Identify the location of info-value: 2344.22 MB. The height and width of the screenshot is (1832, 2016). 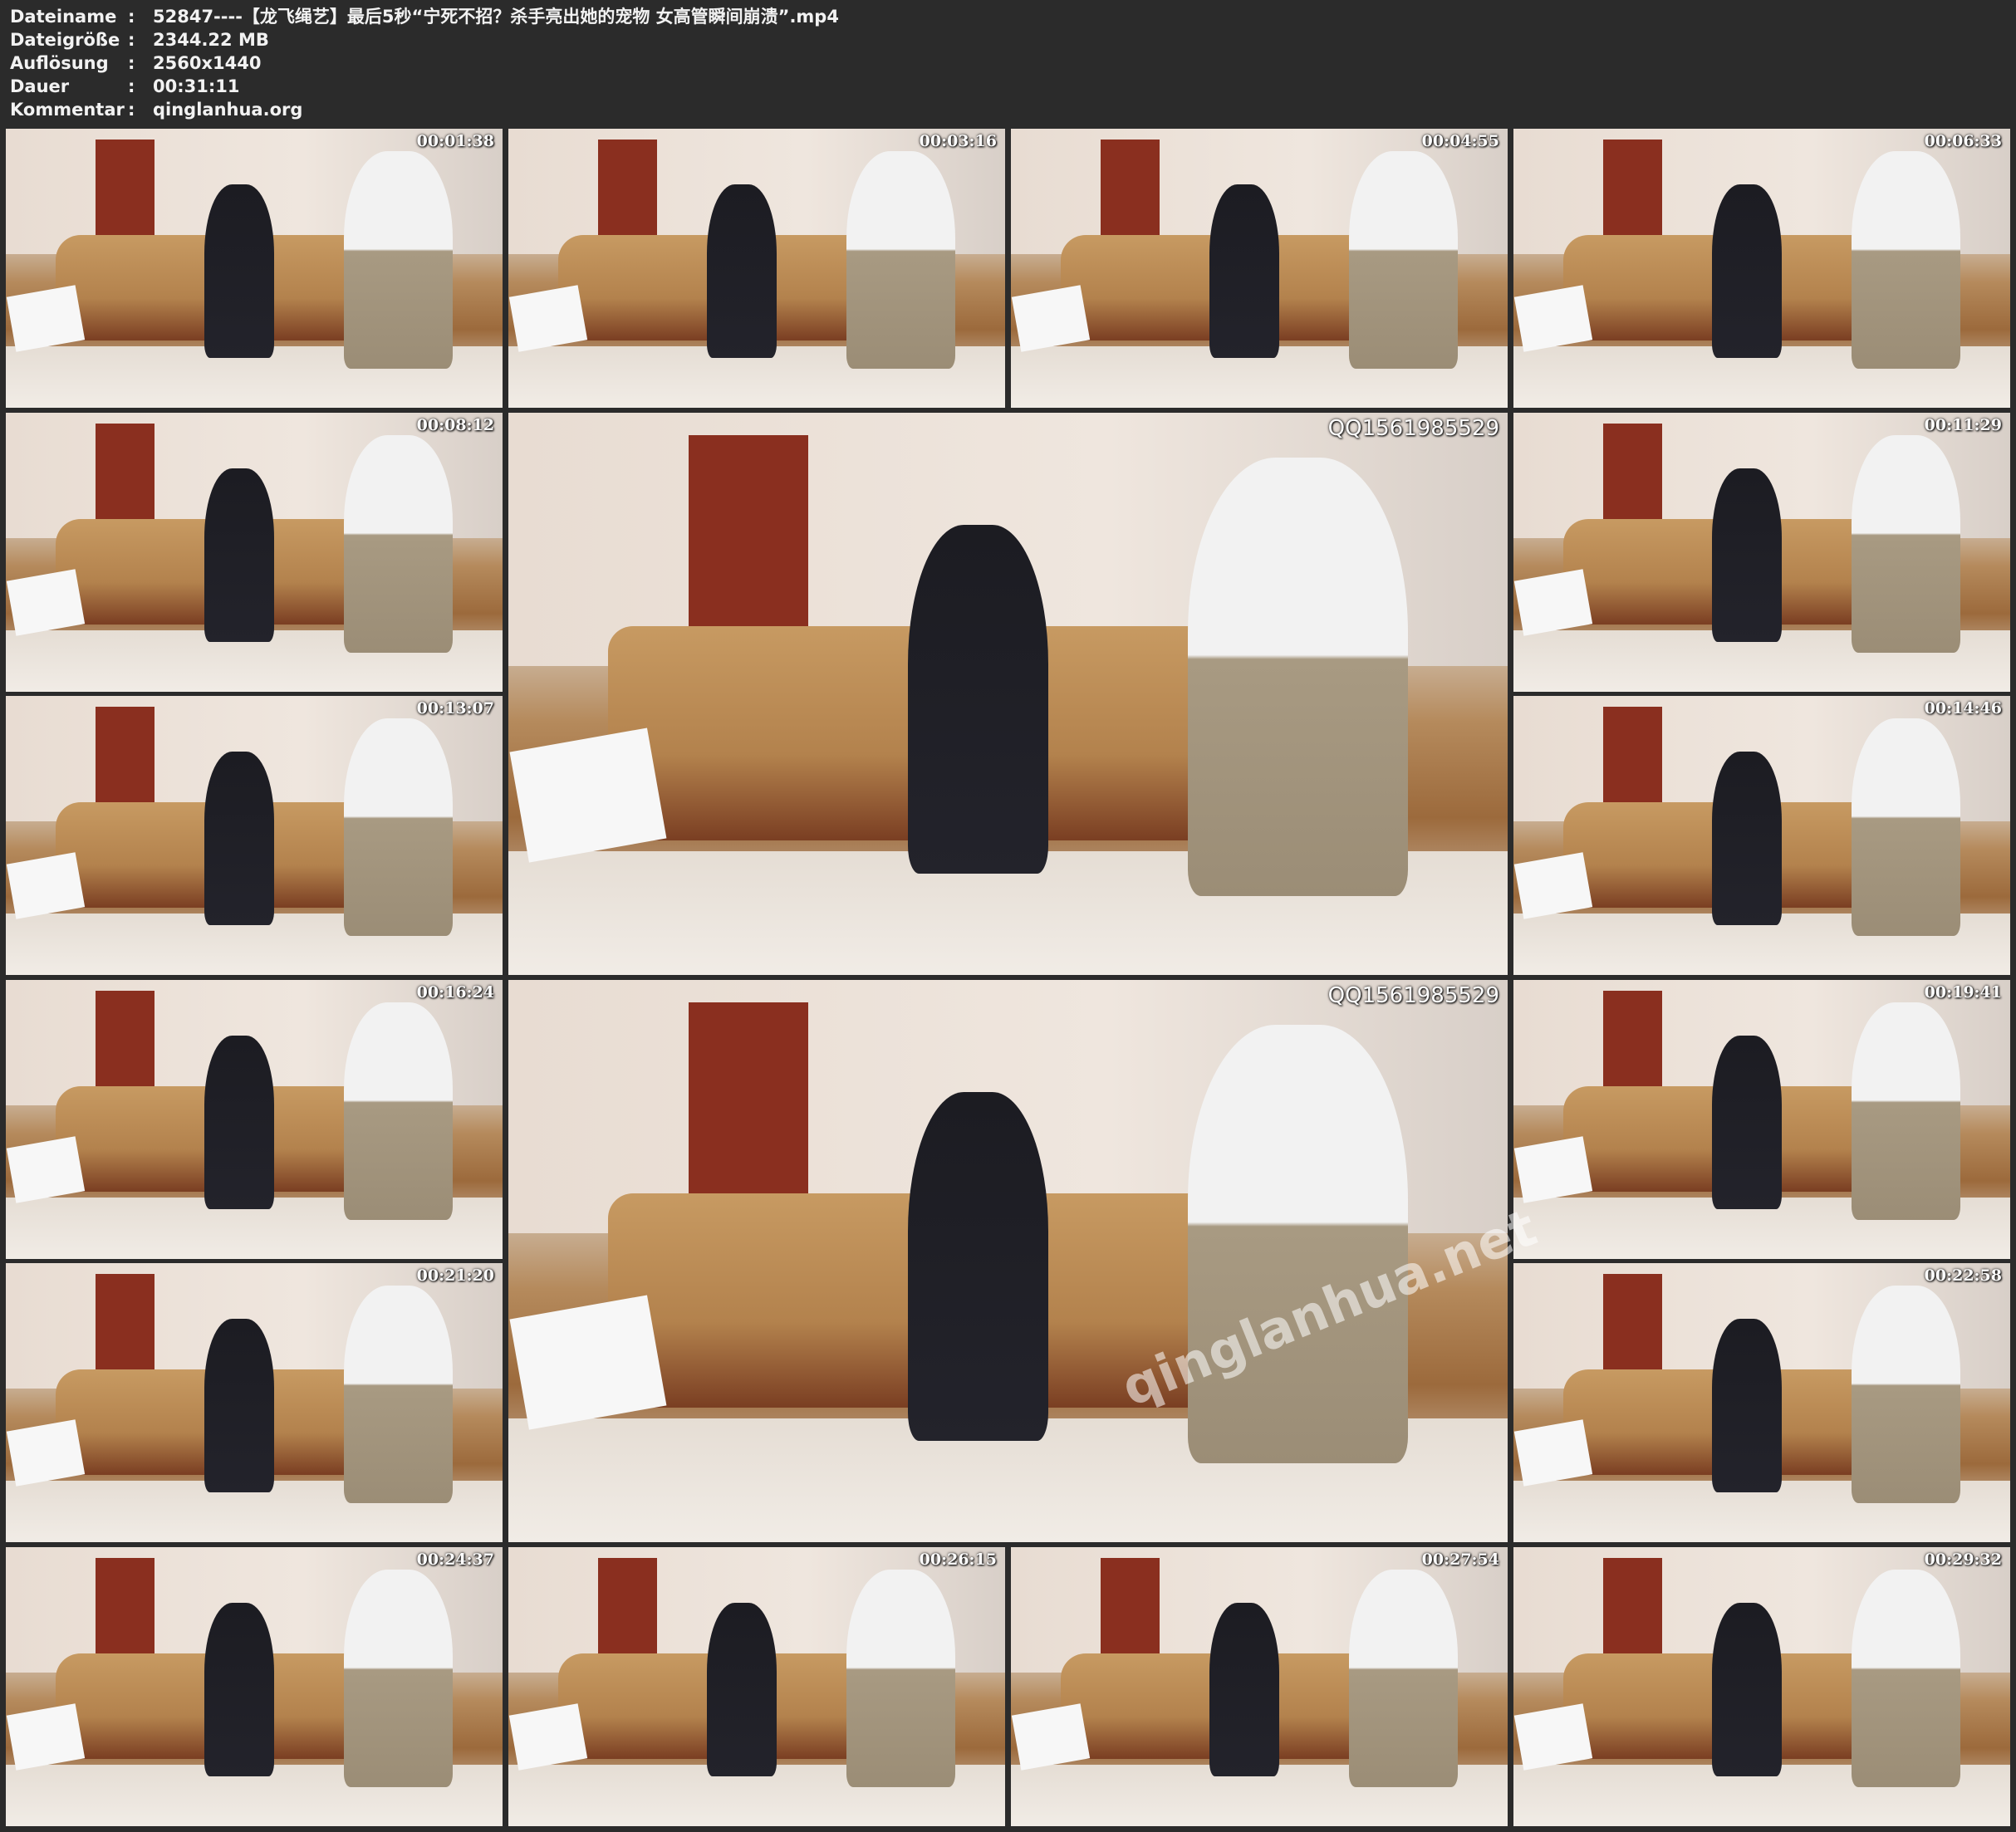
(211, 40).